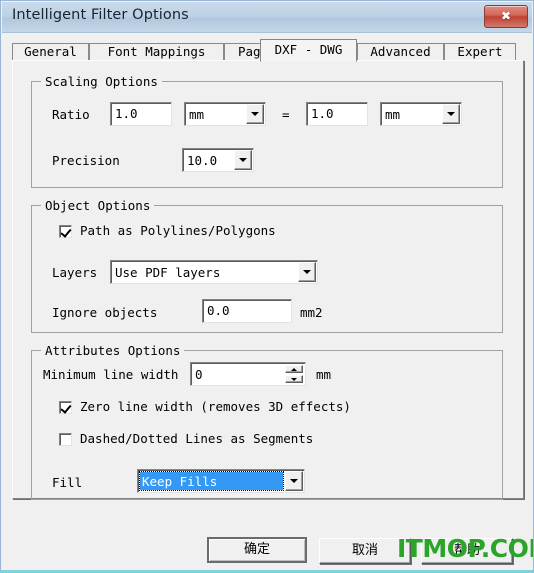  What do you see at coordinates (202, 160) in the screenshot?
I see `precision-value: 10.0` at bounding box center [202, 160].